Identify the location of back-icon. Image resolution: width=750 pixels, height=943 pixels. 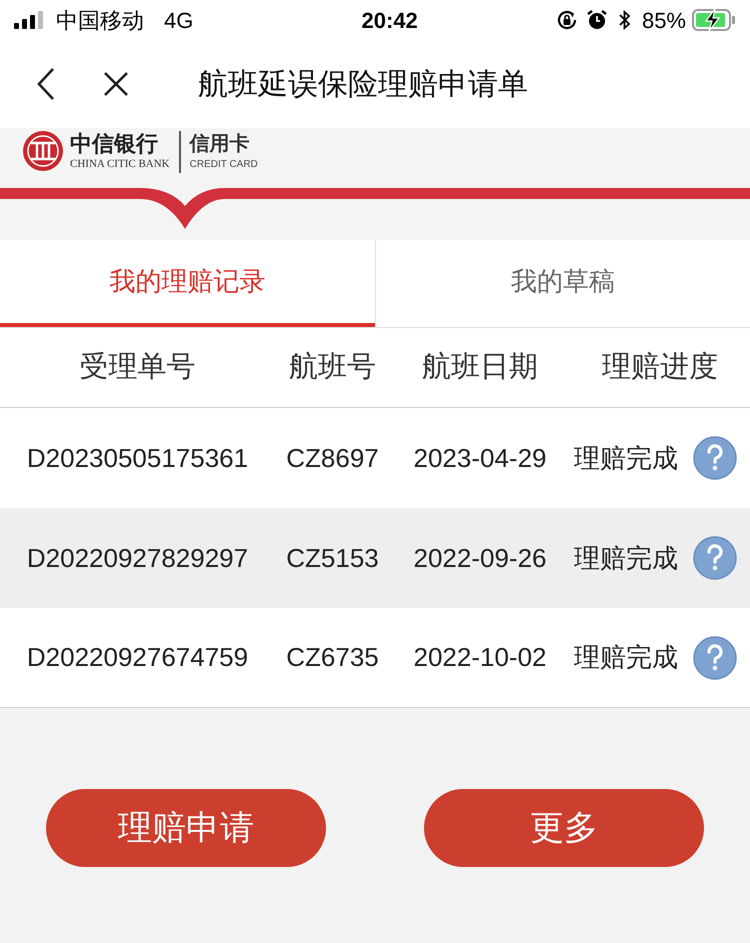
(46, 84).